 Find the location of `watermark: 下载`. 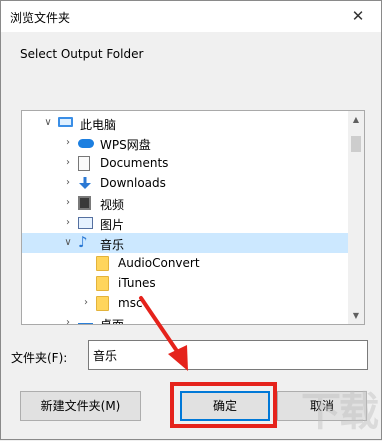

watermark: 下载 is located at coordinates (340, 412).